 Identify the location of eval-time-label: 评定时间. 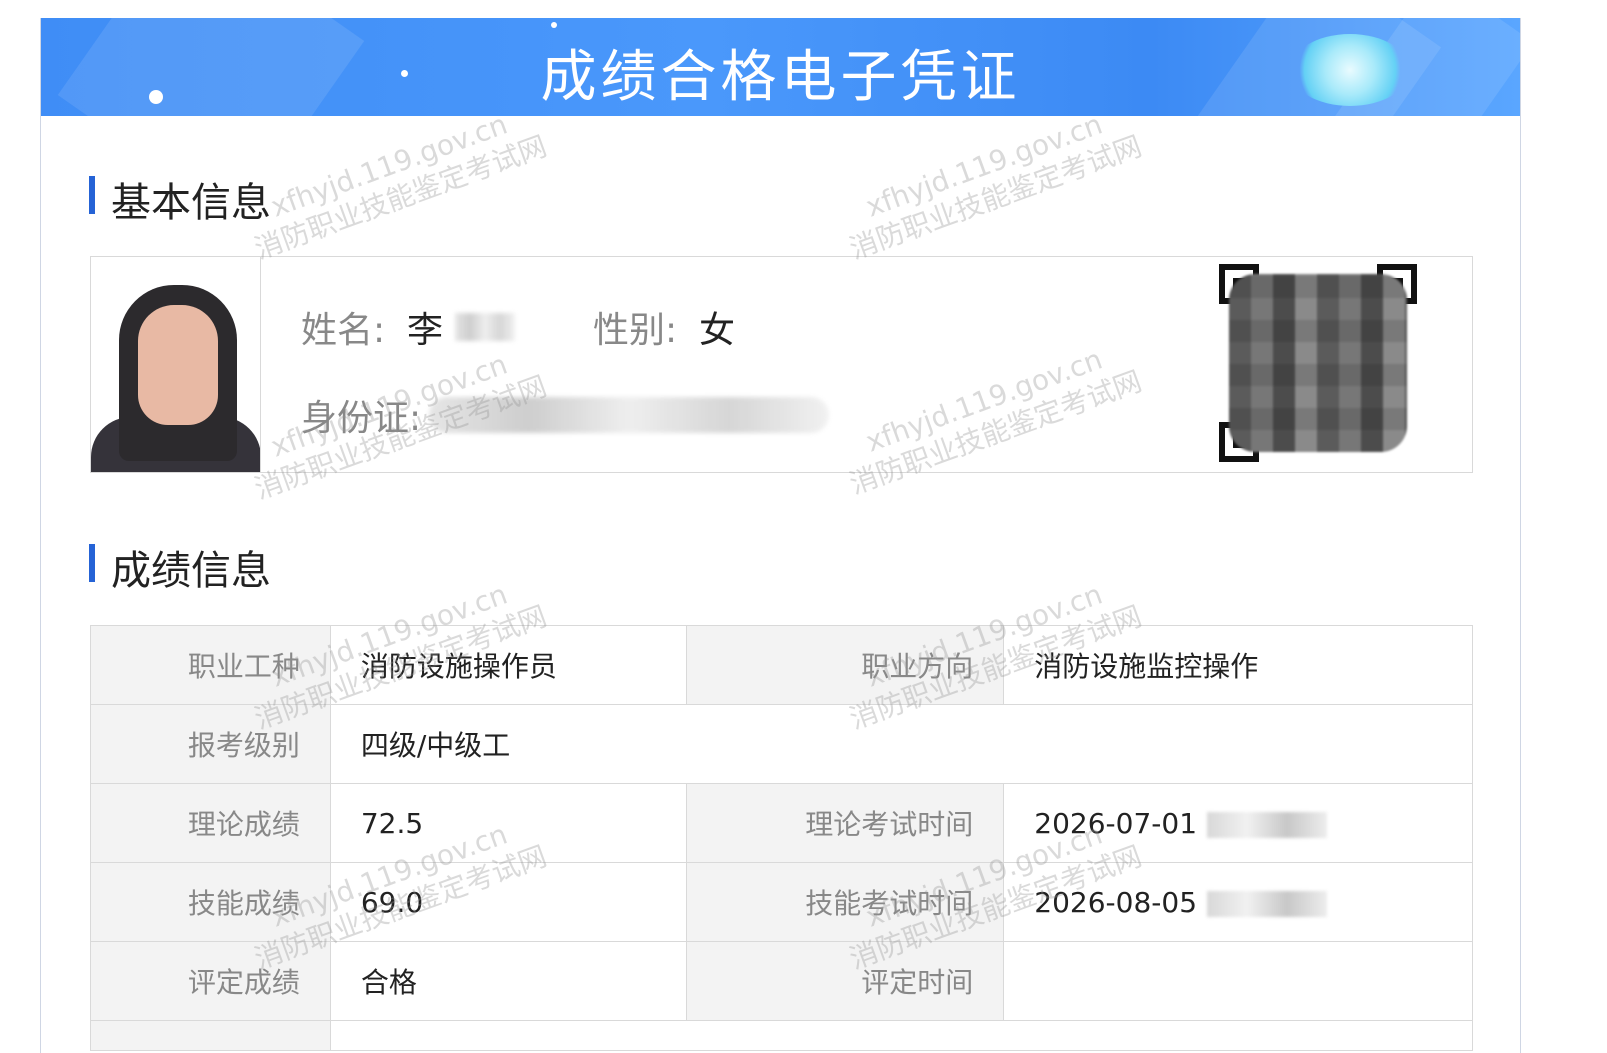
(845, 981).